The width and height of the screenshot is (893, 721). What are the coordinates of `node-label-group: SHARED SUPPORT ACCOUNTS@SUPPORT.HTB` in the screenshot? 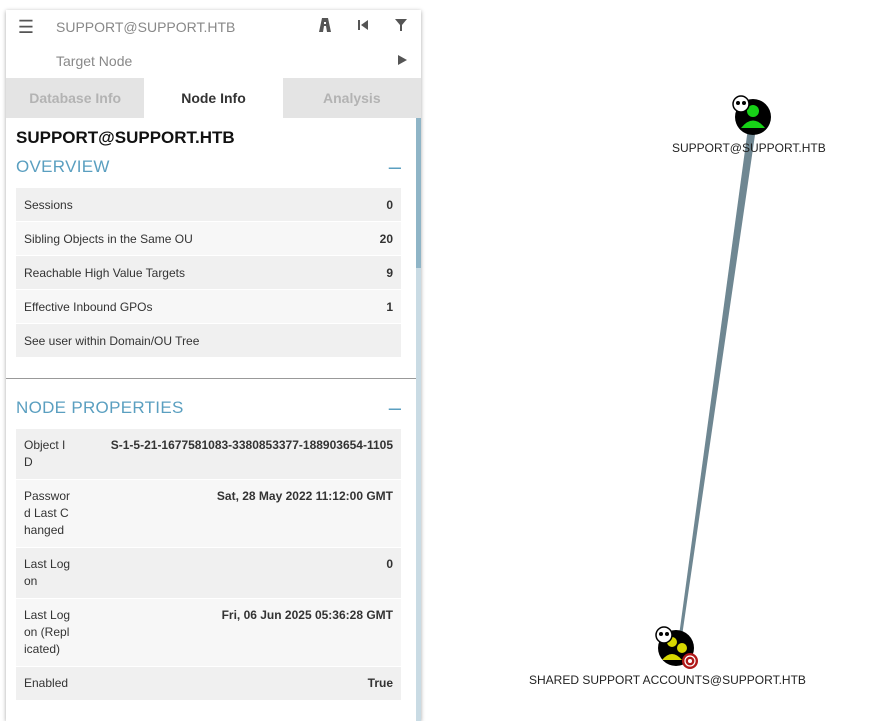 It's located at (667, 680).